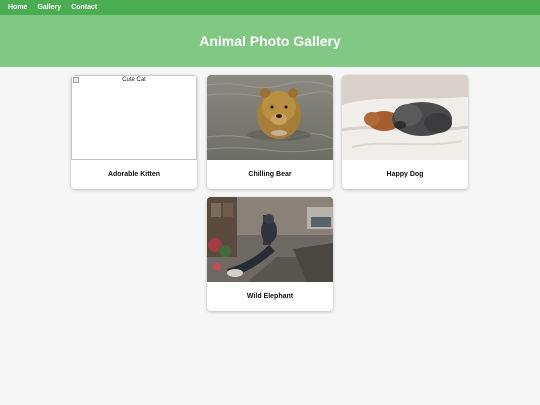 The width and height of the screenshot is (540, 405). Describe the element at coordinates (134, 174) in the screenshot. I see `card-caption: Adorable Kitten` at that location.